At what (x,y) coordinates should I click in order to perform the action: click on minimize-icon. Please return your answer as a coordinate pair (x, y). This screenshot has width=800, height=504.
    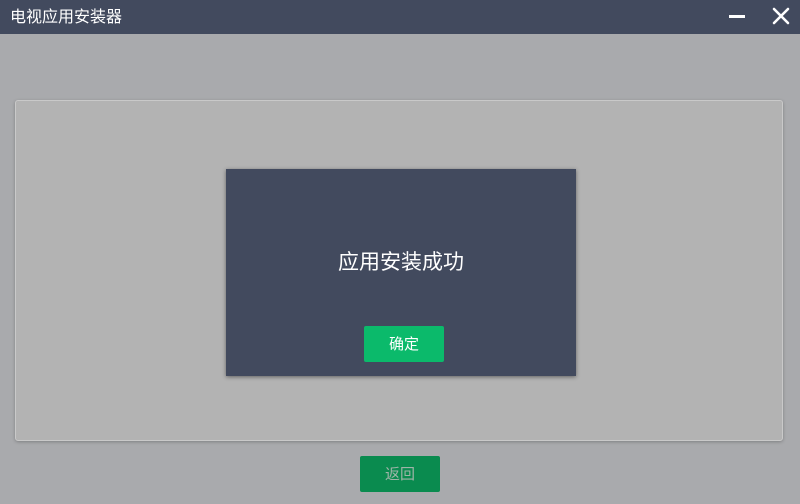
    Looking at the image, I should click on (737, 16).